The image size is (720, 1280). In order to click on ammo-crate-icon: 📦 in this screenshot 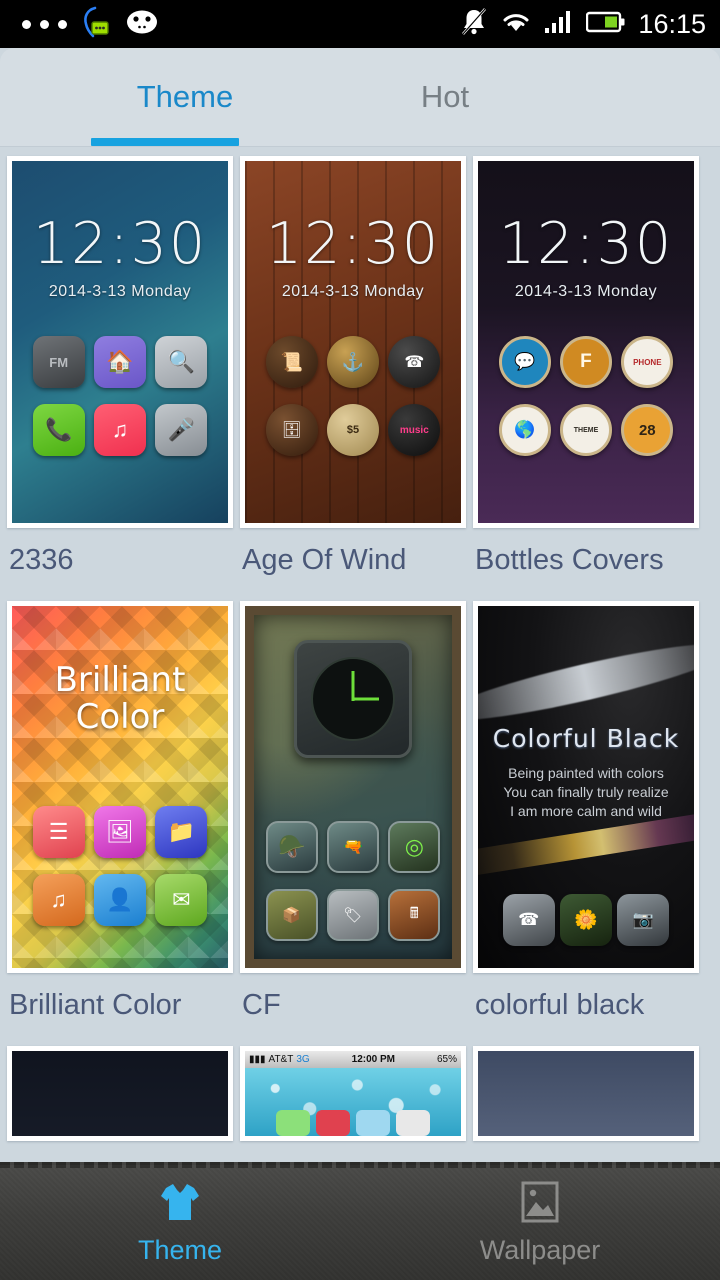, I will do `click(291, 915)`.